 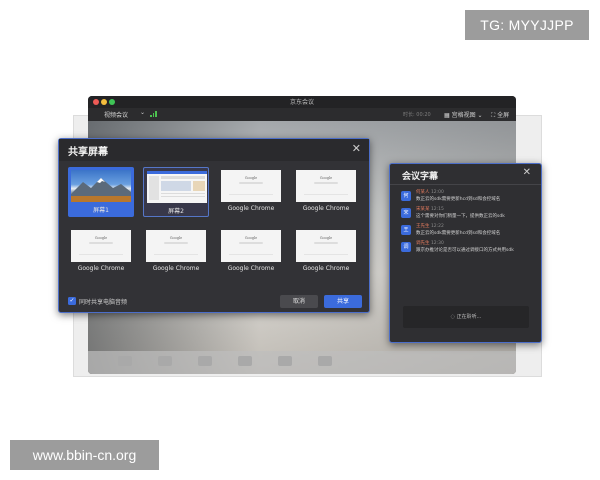 I want to click on avatar: 王, so click(x=406, y=230).